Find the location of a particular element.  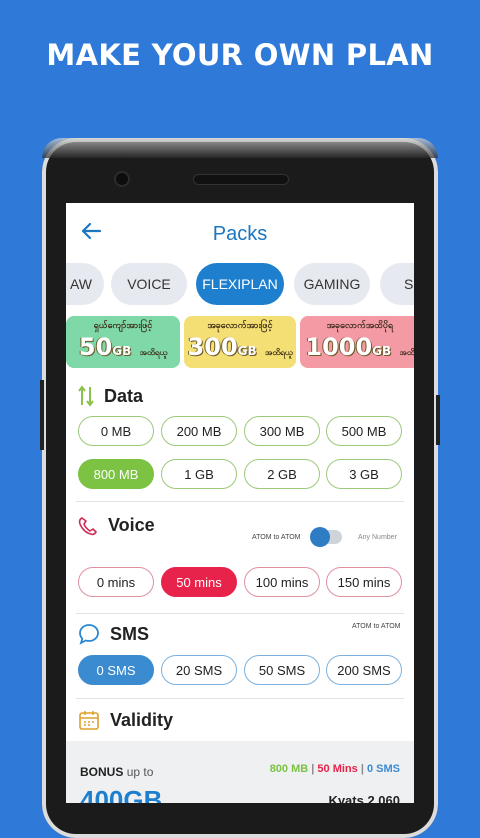

volume-button is located at coordinates (42, 415).